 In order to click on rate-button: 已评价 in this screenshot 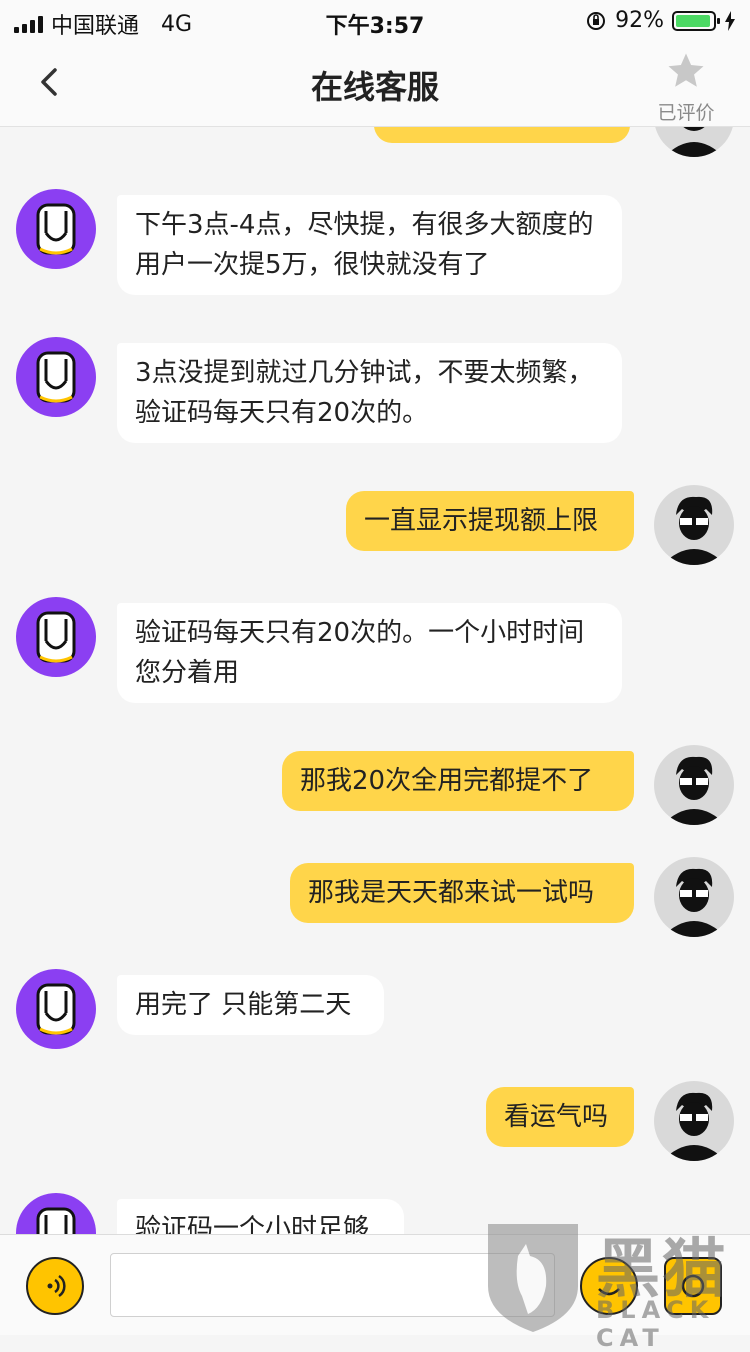, I will do `click(686, 87)`.